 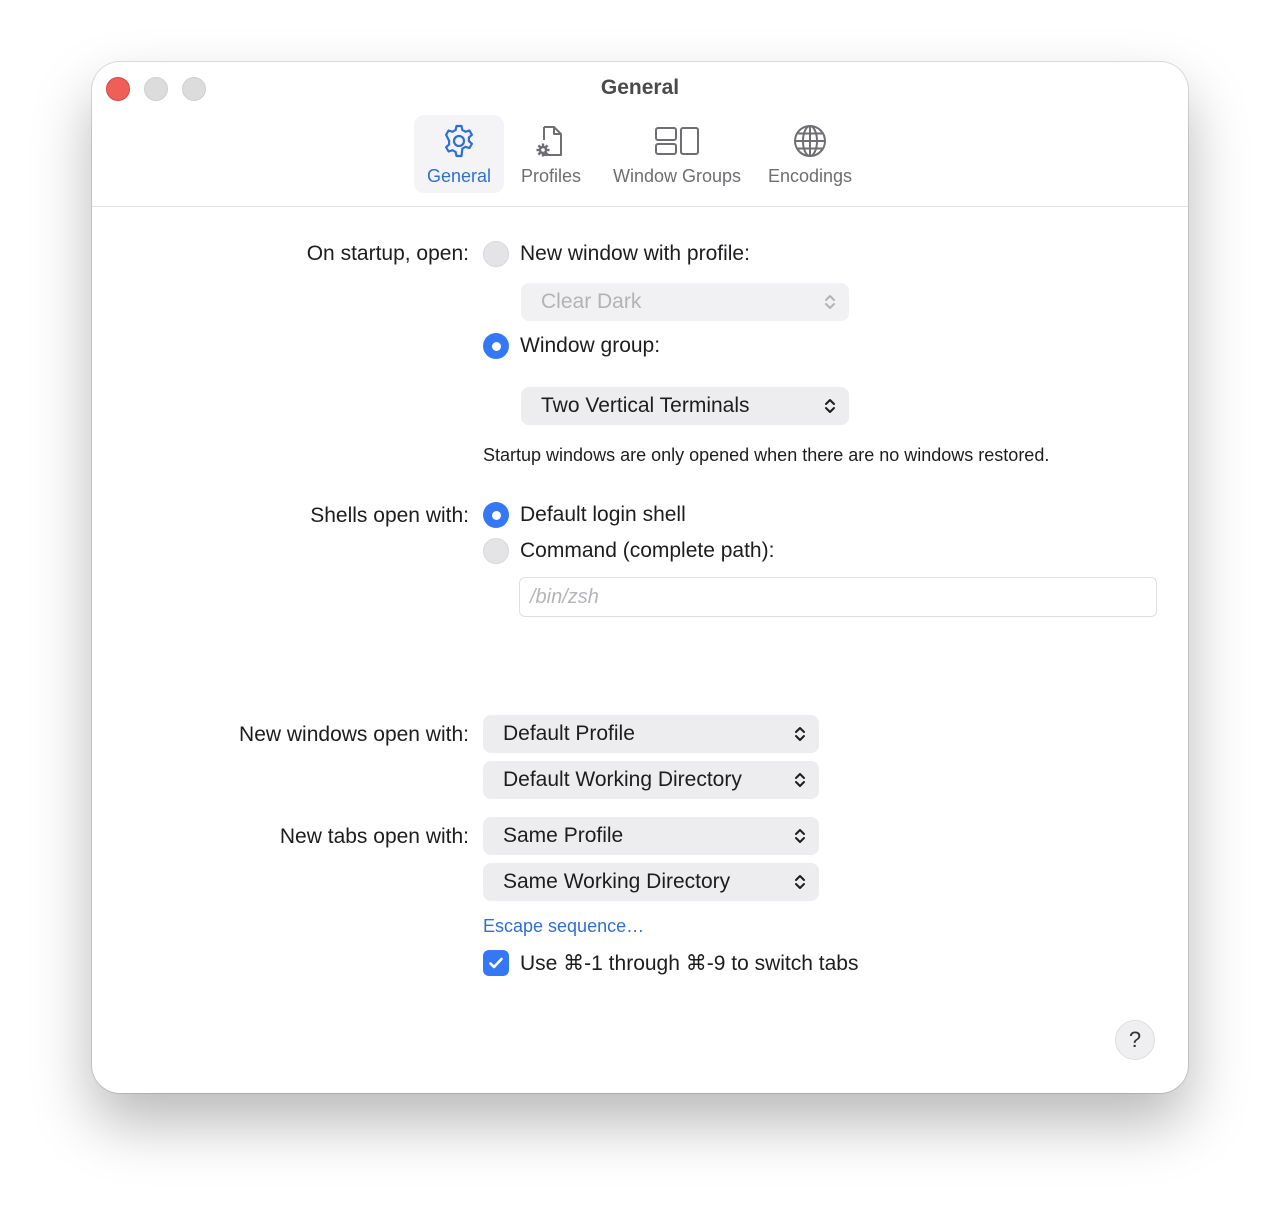 I want to click on switch-tabs-option: Use ⌘-1 through ⌘-9 to switch tabs, so click(x=670, y=963).